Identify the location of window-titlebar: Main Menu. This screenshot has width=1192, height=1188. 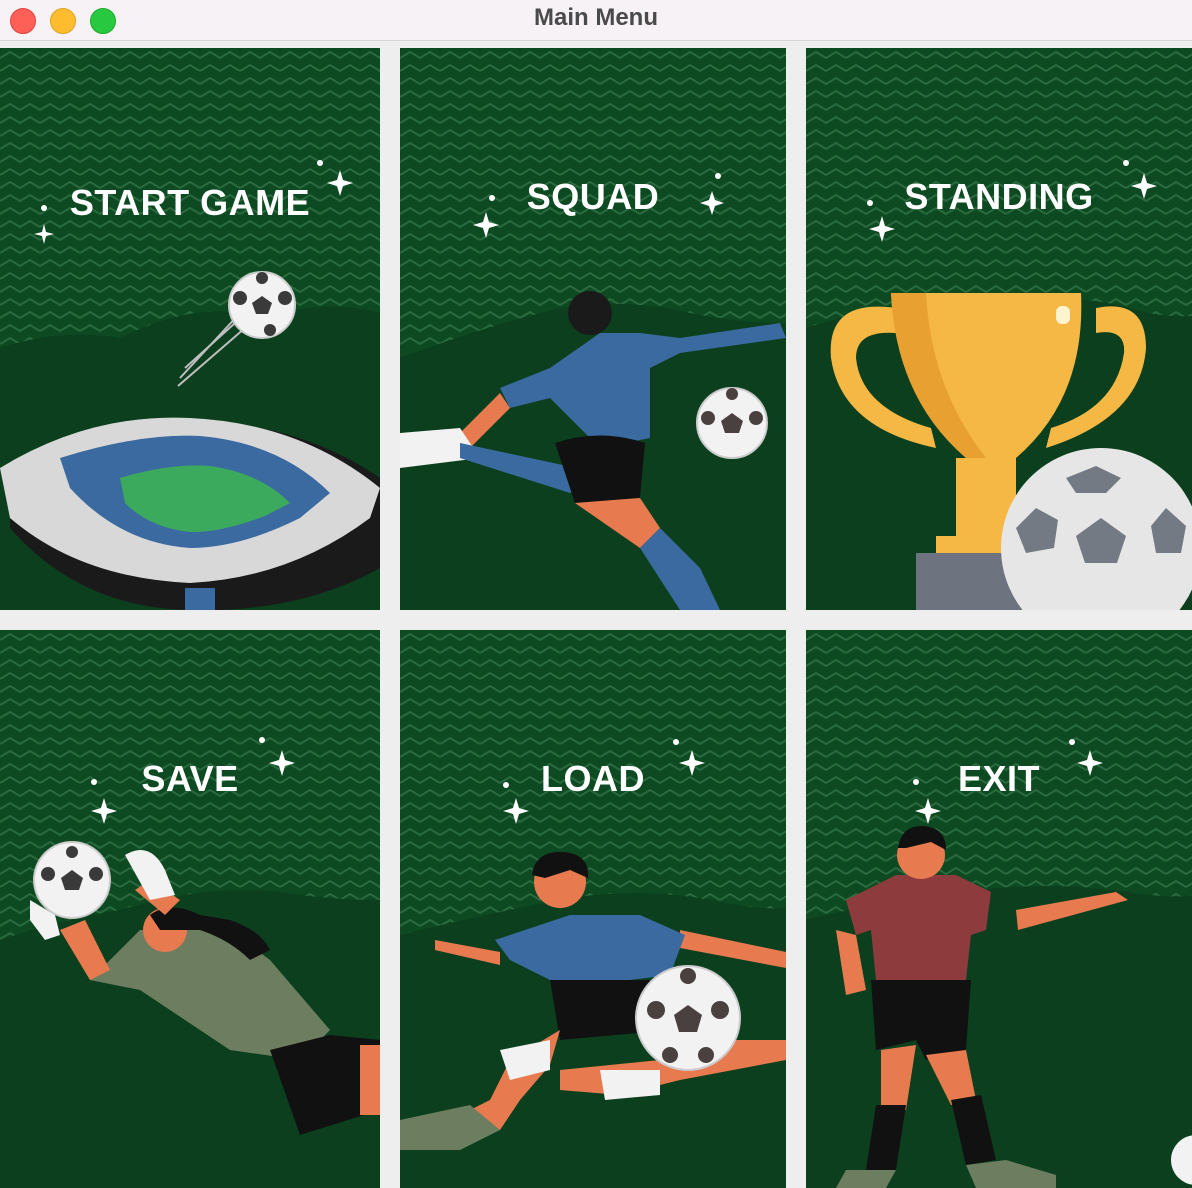
(596, 20).